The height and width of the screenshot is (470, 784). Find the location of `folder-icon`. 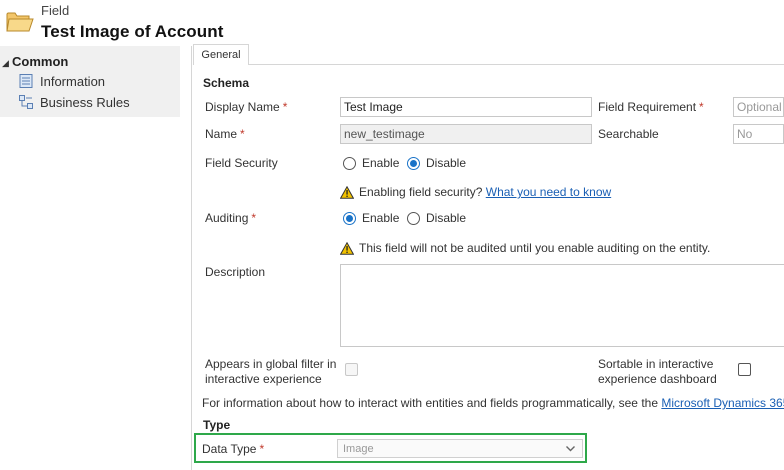

folder-icon is located at coordinates (20, 21).